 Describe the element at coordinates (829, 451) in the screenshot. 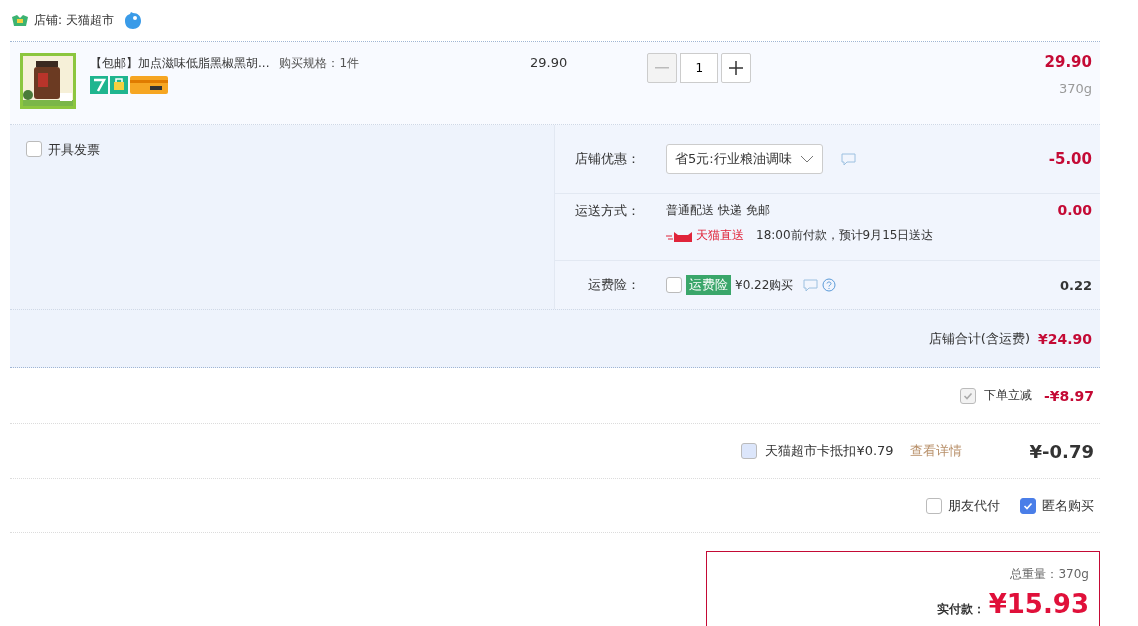

I see `card-deduction-label: 天猫超市卡抵扣¥0.79` at that location.